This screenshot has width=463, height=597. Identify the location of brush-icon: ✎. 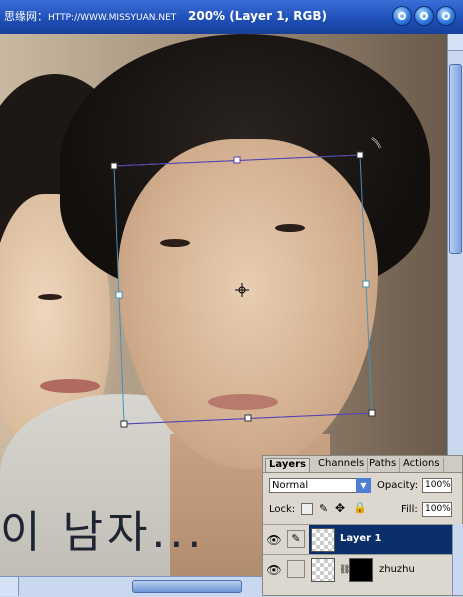
(296, 539).